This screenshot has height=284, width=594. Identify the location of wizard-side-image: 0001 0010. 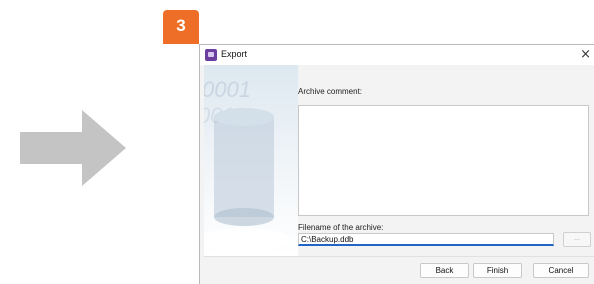
(251, 160).